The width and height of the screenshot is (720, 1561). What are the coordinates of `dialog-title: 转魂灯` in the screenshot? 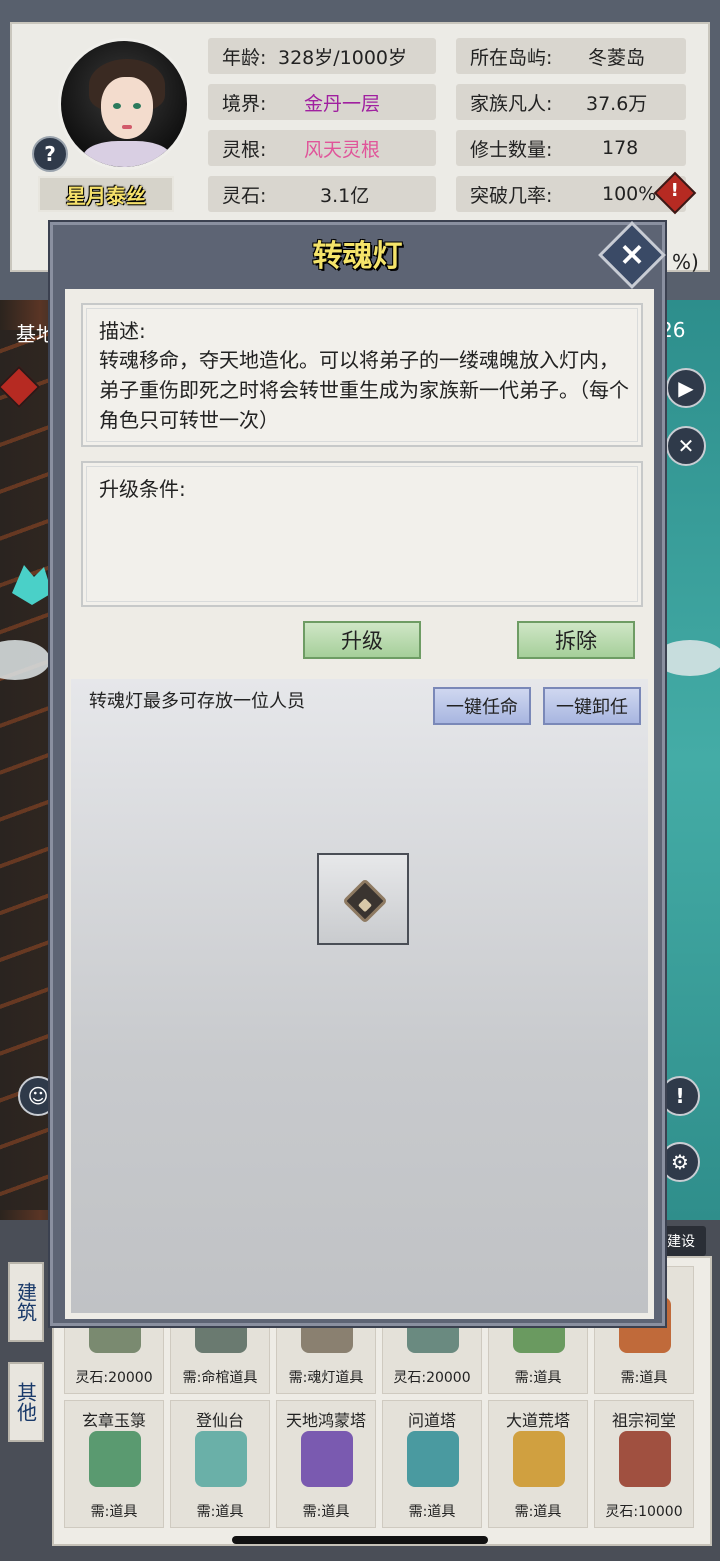 It's located at (357, 256).